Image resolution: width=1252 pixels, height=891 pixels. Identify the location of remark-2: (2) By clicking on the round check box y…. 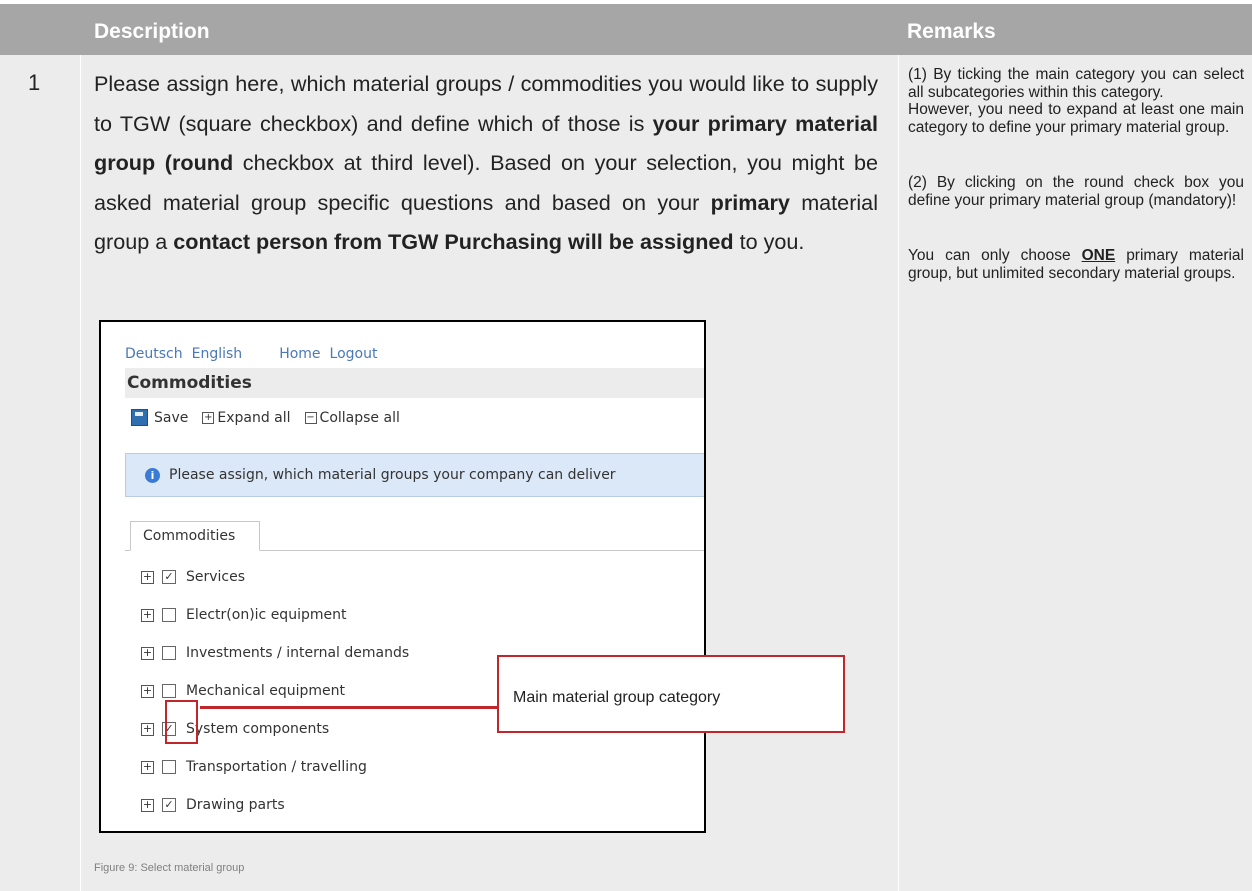
(1076, 191).